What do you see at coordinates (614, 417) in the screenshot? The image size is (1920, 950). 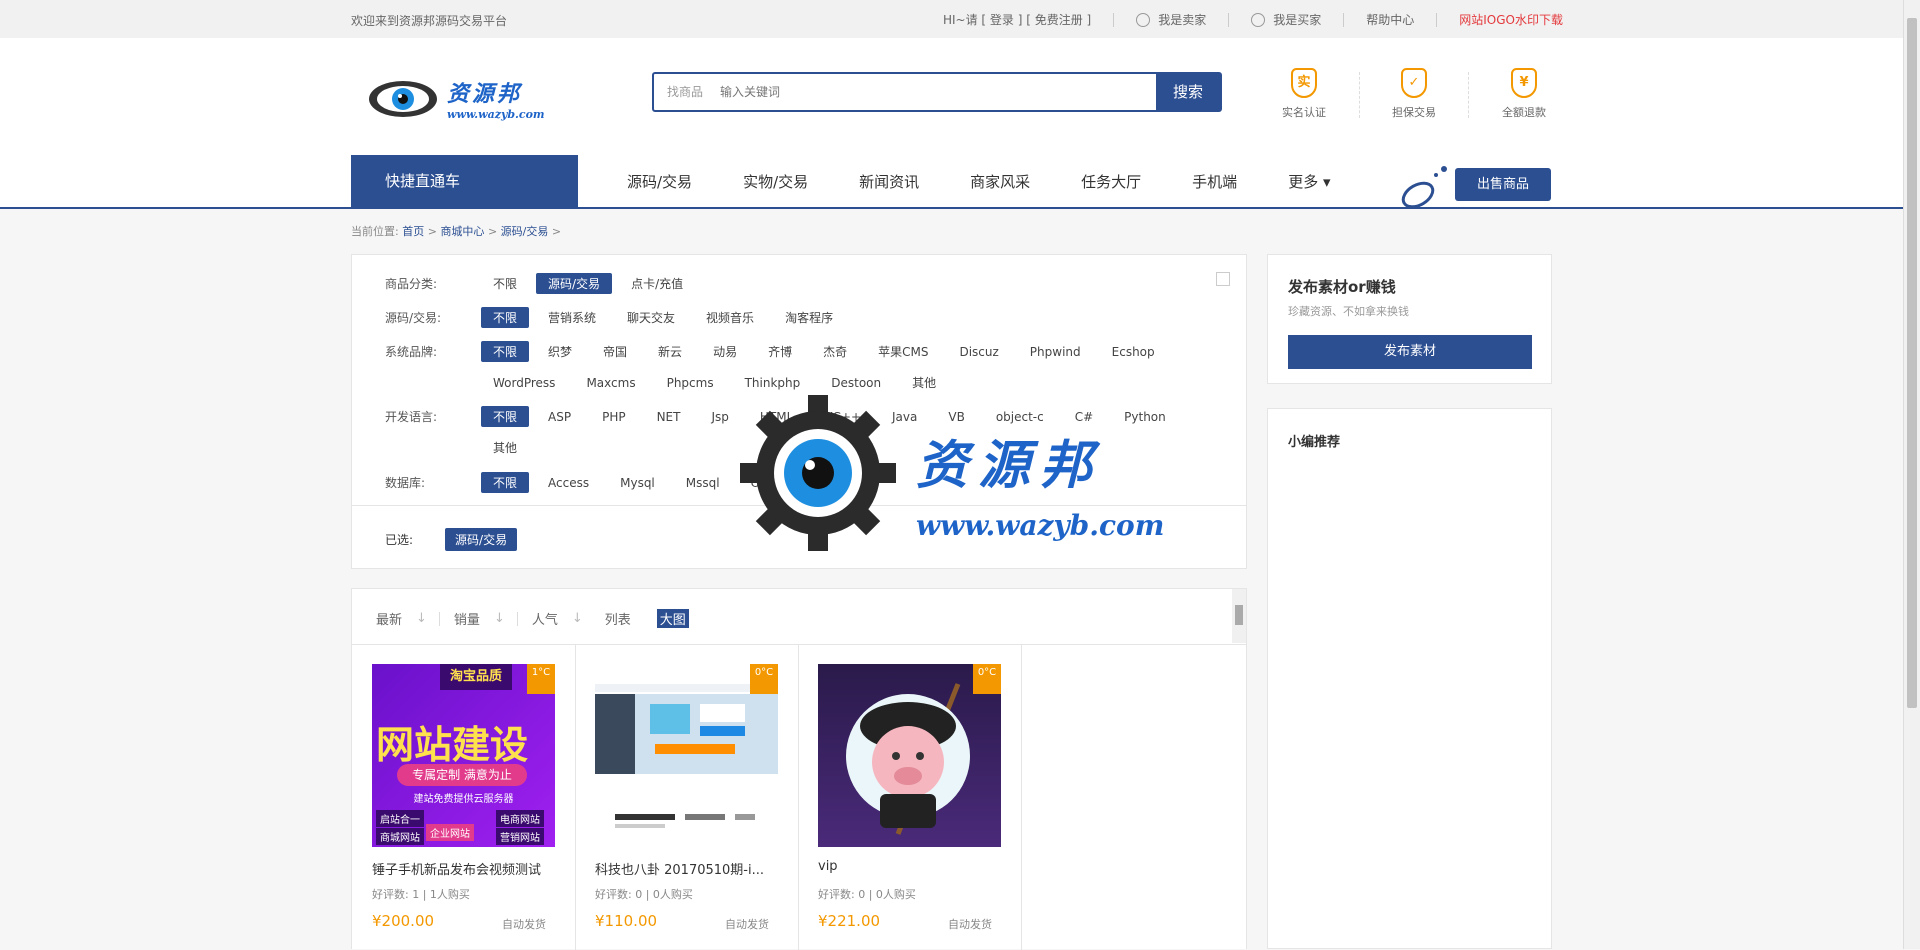 I see `filter-option: PHP` at bounding box center [614, 417].